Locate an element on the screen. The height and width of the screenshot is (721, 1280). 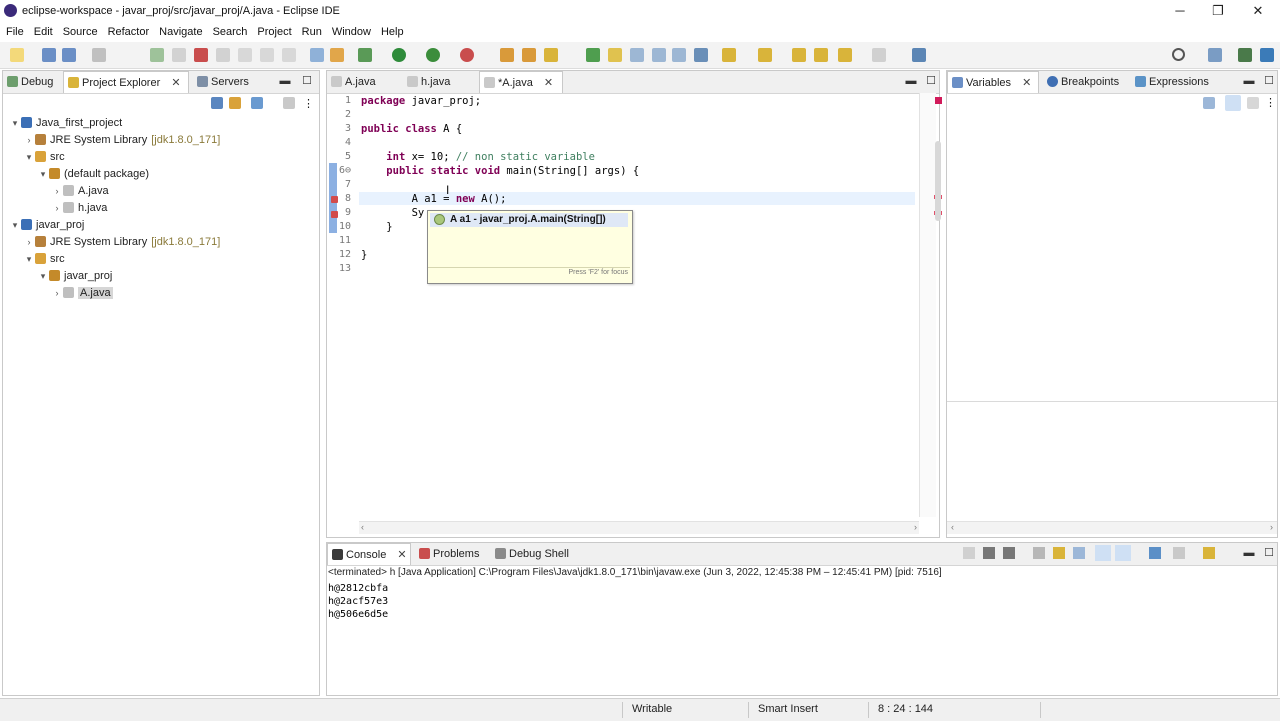
tab-servers: Servers is located at coordinates (237, 82).